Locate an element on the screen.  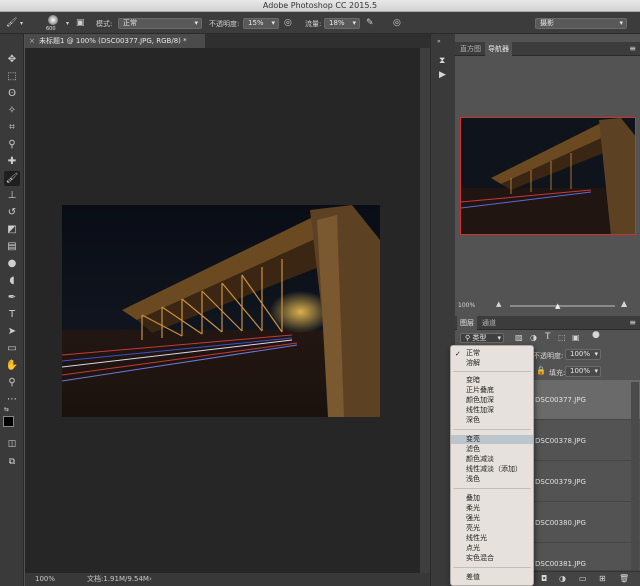
hand-tool-icon: ✋ is located at coordinates (12, 365).